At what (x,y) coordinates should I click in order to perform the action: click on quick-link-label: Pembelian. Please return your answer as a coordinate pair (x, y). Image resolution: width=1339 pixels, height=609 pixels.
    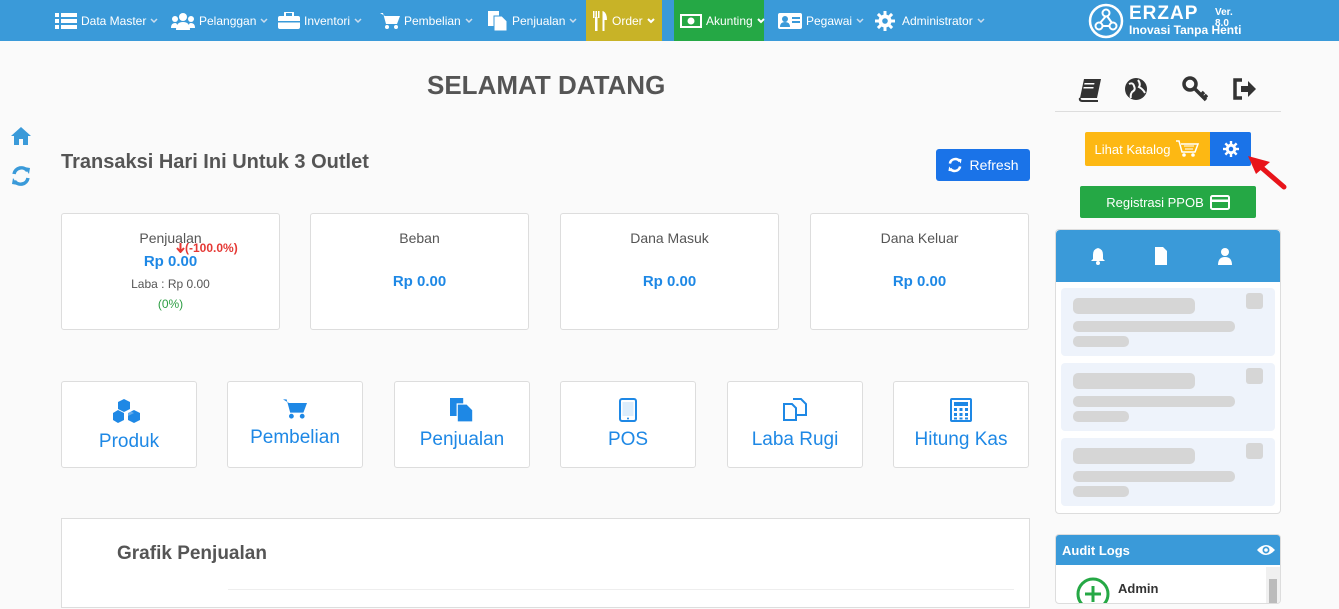
    Looking at the image, I should click on (295, 437).